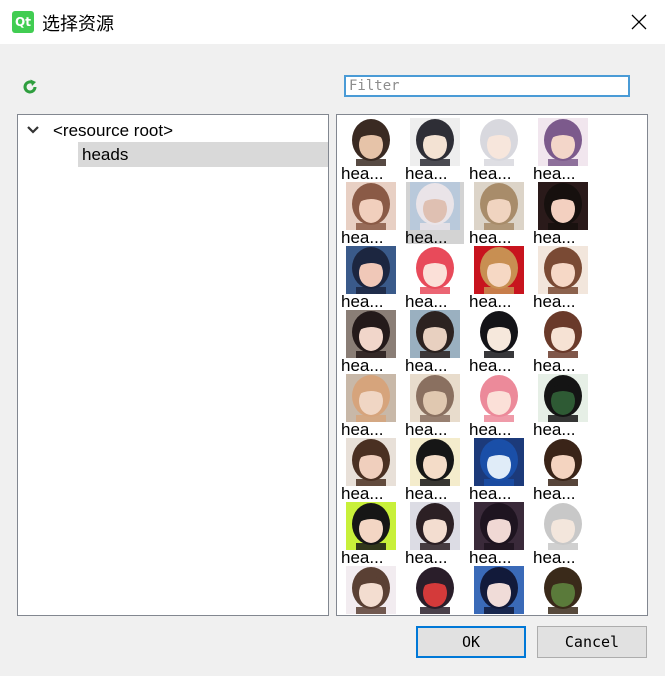 Image resolution: width=665 pixels, height=676 pixels. I want to click on ok-button: OK, so click(471, 642).